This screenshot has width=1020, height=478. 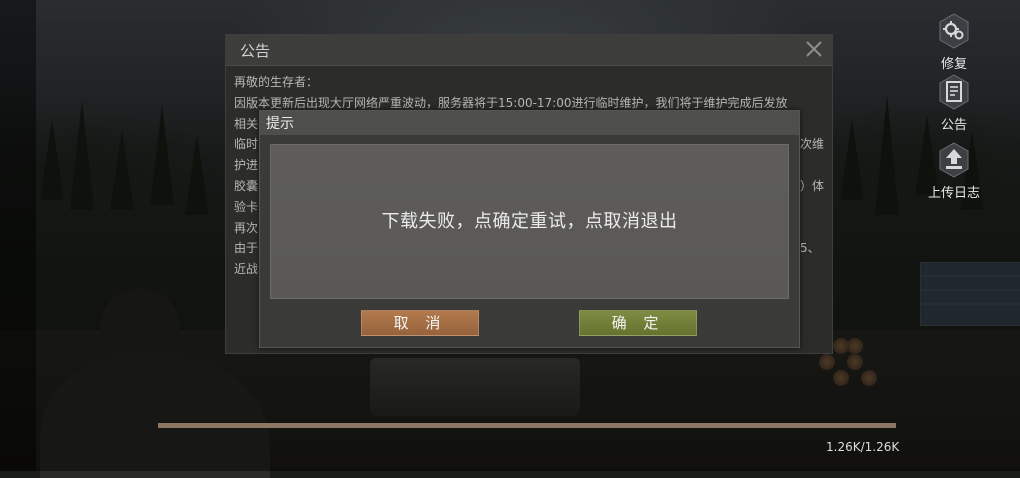 I want to click on confirm-button: 确 定, so click(x=638, y=323).